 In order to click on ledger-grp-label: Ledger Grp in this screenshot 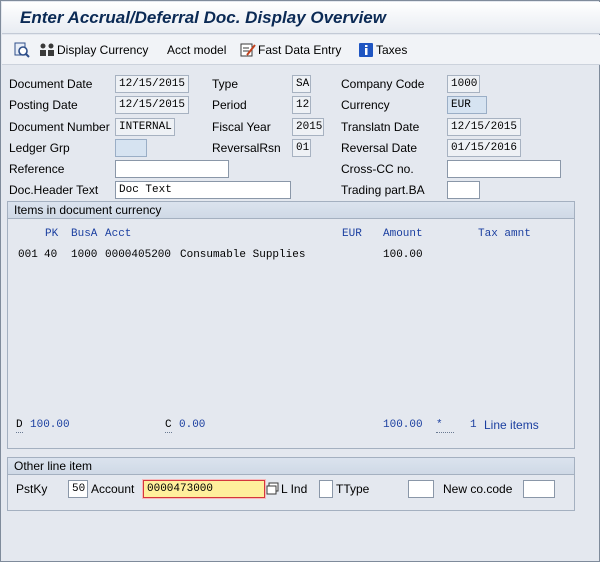, I will do `click(39, 148)`.